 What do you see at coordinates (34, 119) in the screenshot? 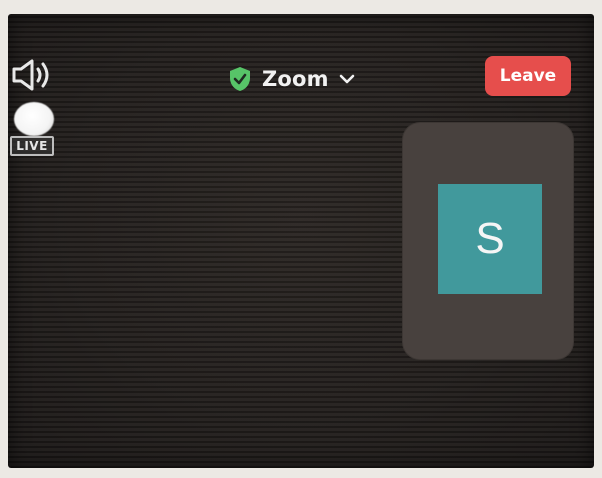
I see `live-status-icon` at bounding box center [34, 119].